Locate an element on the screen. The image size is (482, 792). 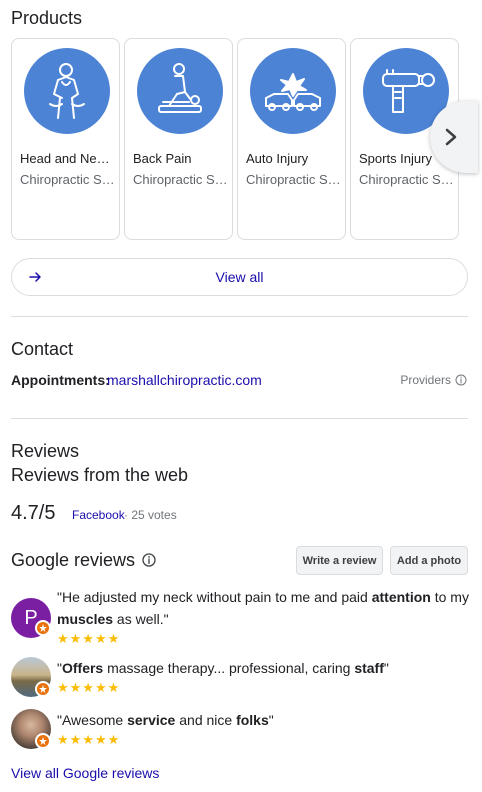
reviews-from-web-heading: Reviews from the web is located at coordinates (100, 475).